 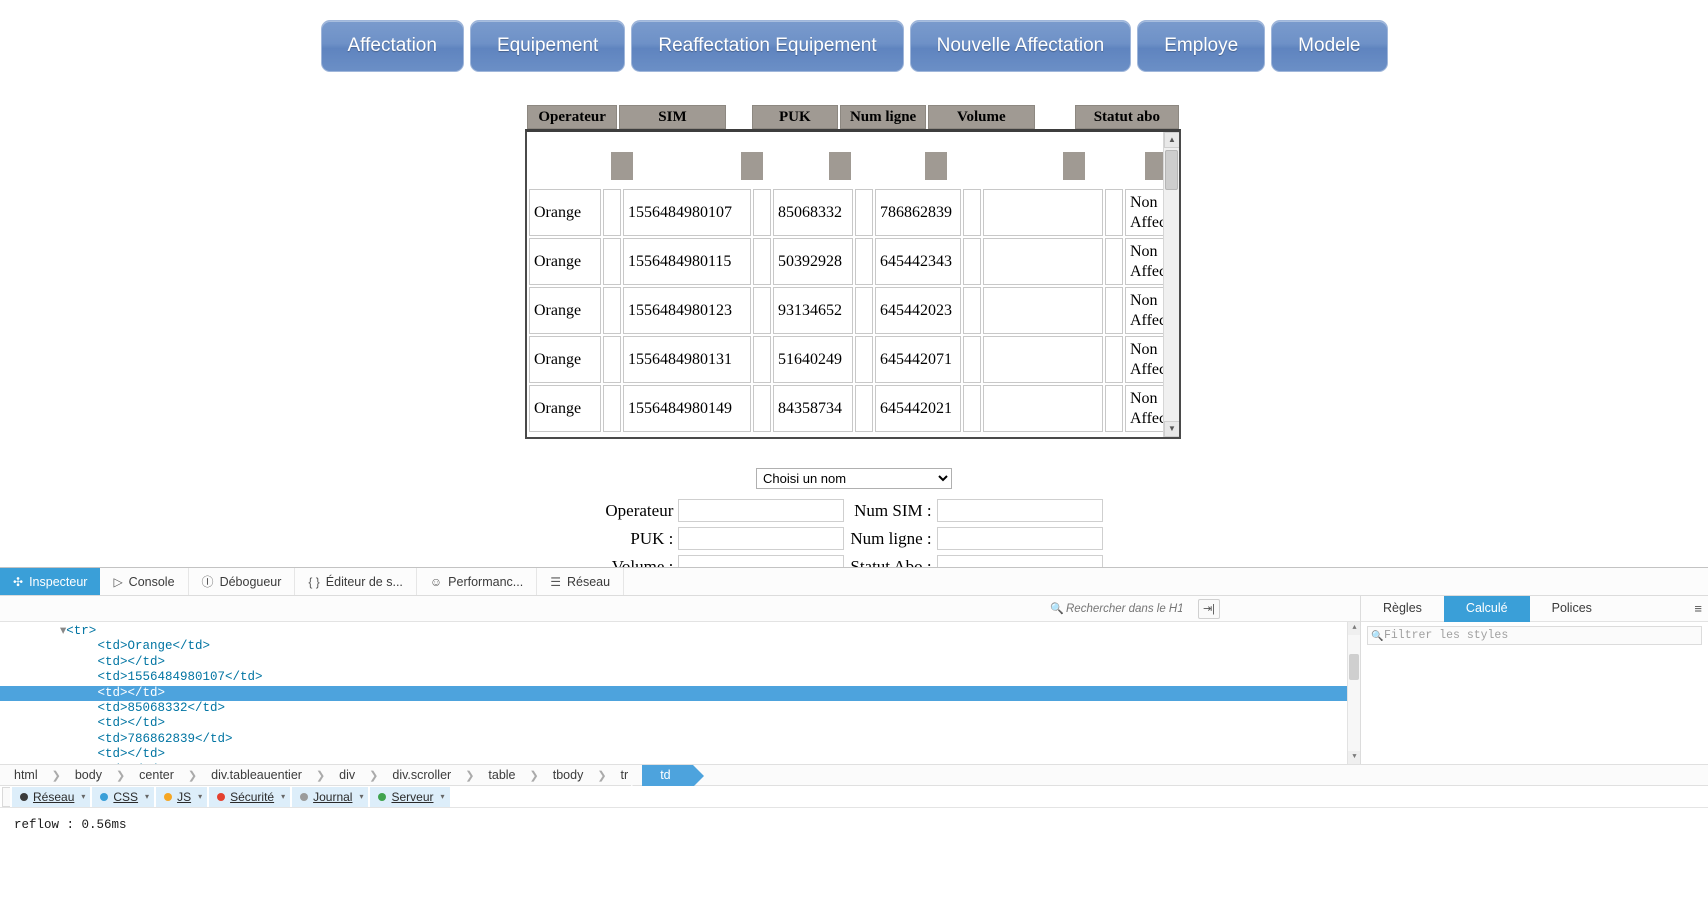 What do you see at coordinates (410, 796) in the screenshot?
I see `console-filter-serveur: Serveur ▾` at bounding box center [410, 796].